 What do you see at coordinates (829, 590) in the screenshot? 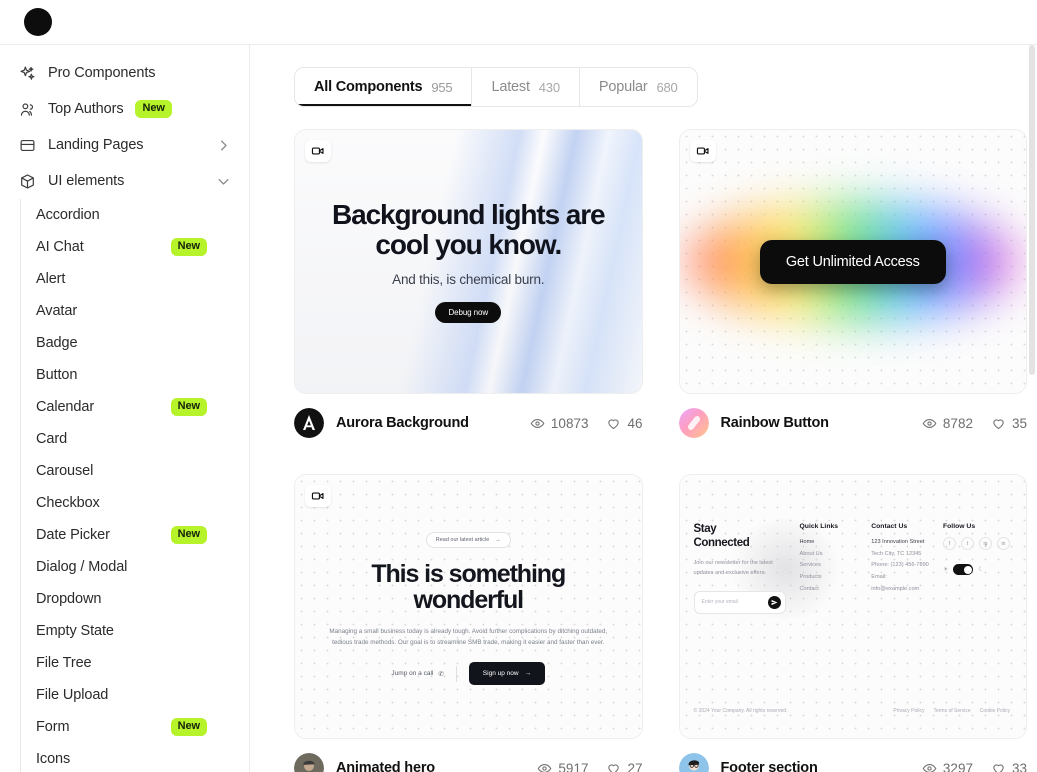
I see `list-item: Contact` at bounding box center [829, 590].